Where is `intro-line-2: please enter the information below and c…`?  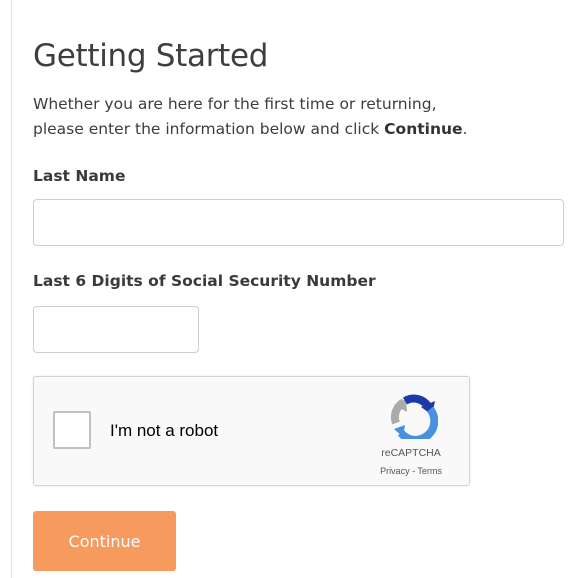
intro-line-2: please enter the information below and c… is located at coordinates (300, 129).